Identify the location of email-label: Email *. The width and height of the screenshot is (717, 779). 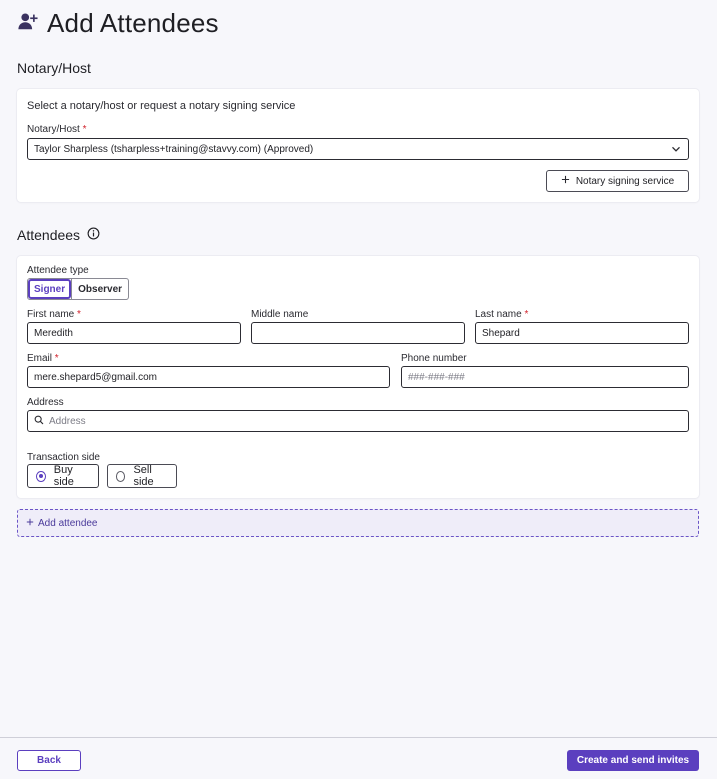
(43, 358).